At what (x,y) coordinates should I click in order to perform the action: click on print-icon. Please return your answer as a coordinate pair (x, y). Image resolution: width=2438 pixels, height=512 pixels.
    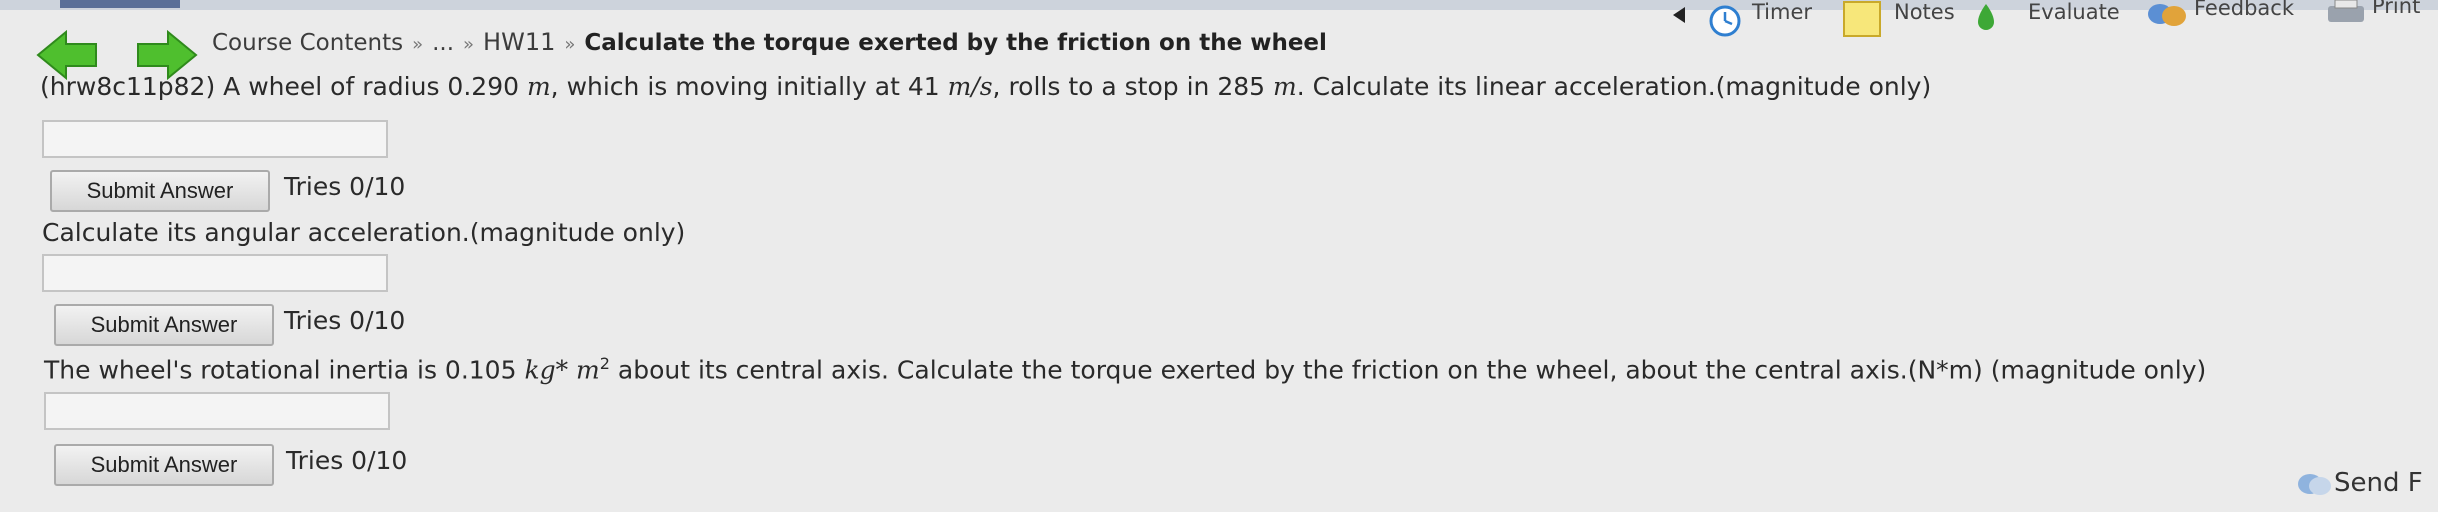
    Looking at the image, I should click on (2346, 15).